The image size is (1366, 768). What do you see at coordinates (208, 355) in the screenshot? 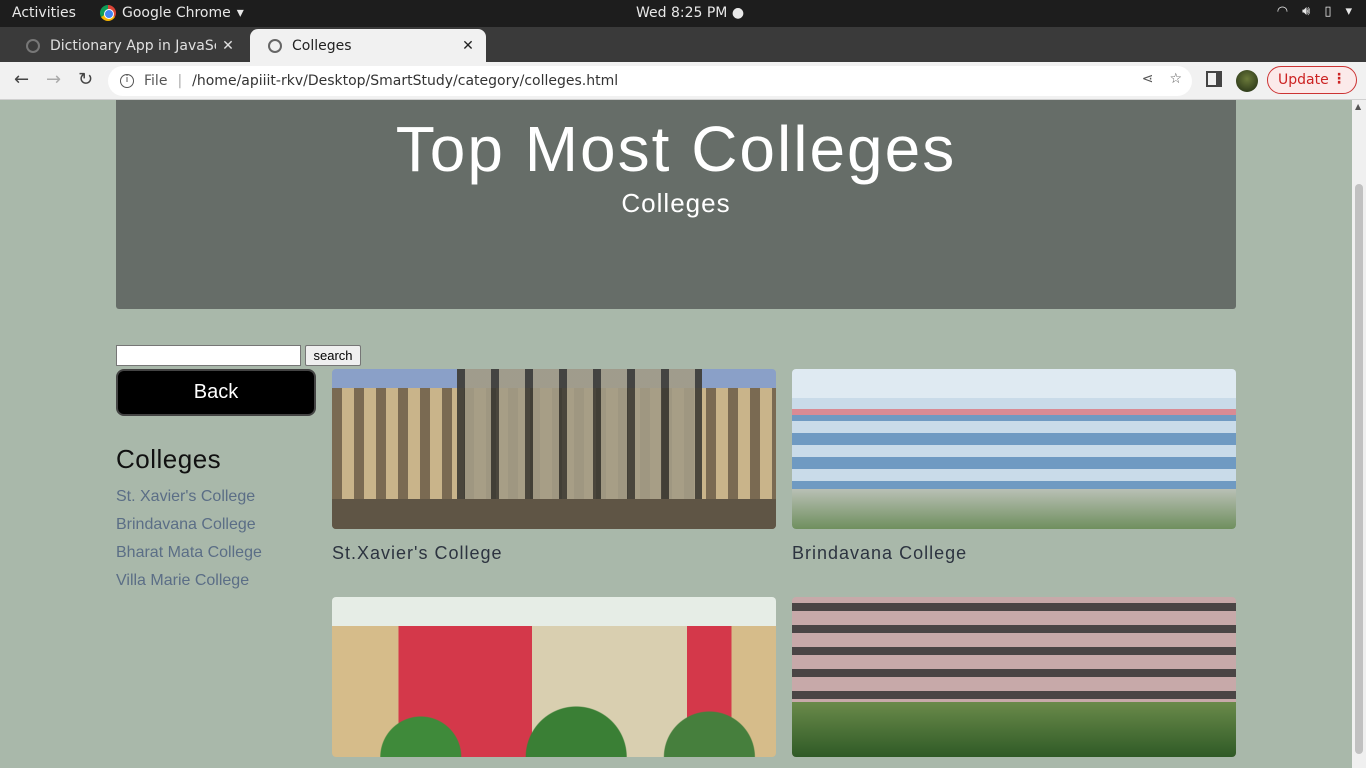
I see `search-input` at bounding box center [208, 355].